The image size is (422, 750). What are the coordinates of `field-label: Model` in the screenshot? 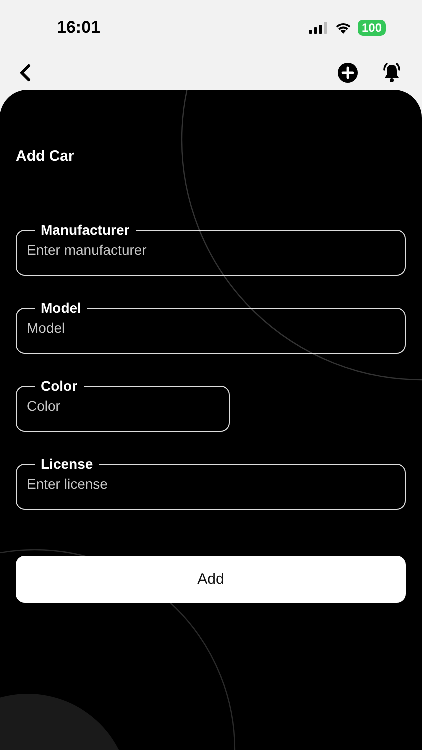 It's located at (61, 308).